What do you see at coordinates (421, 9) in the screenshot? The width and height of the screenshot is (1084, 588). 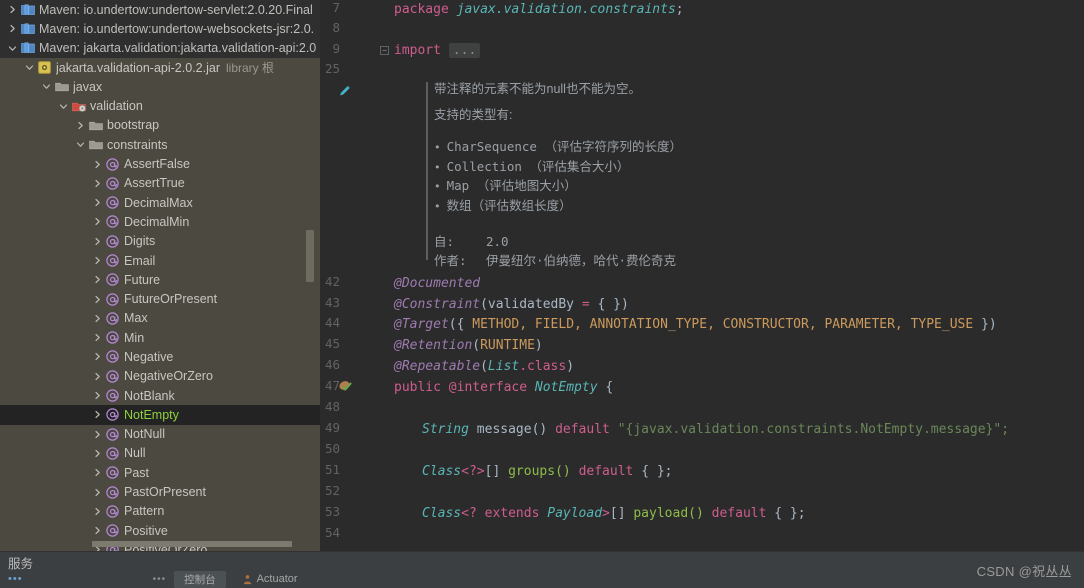 I see `package-keyword: package` at bounding box center [421, 9].